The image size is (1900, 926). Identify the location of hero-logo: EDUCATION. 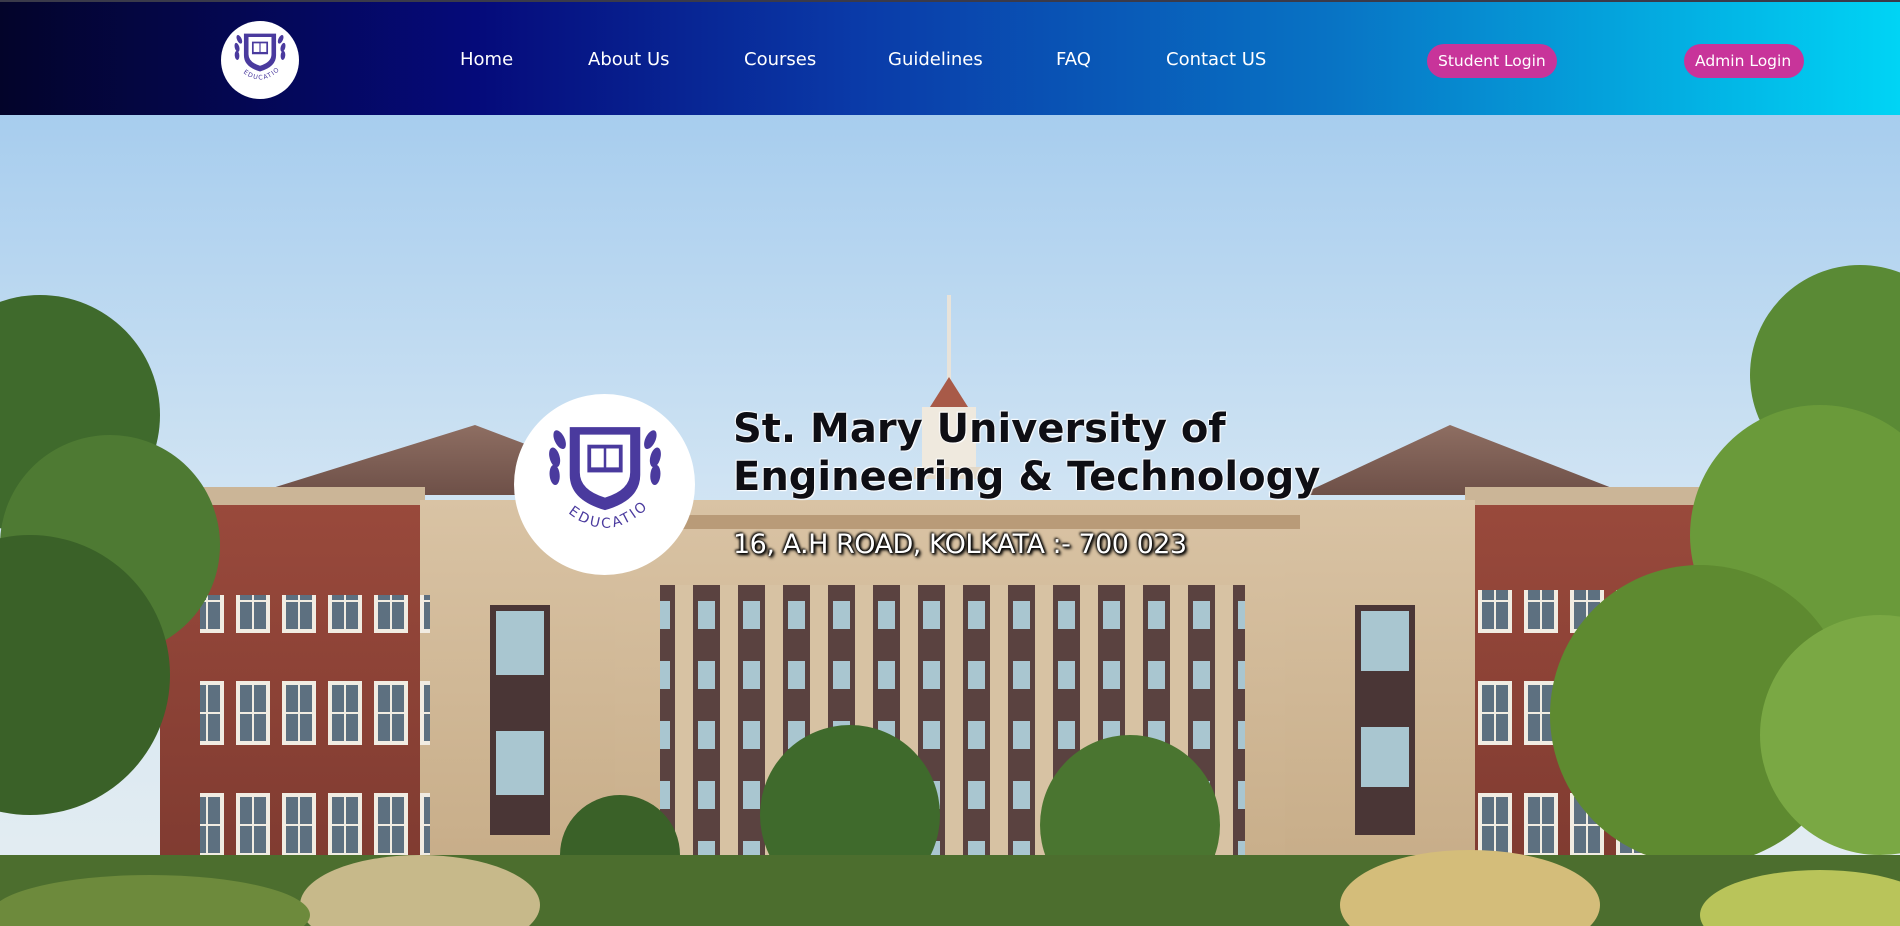
(604, 484).